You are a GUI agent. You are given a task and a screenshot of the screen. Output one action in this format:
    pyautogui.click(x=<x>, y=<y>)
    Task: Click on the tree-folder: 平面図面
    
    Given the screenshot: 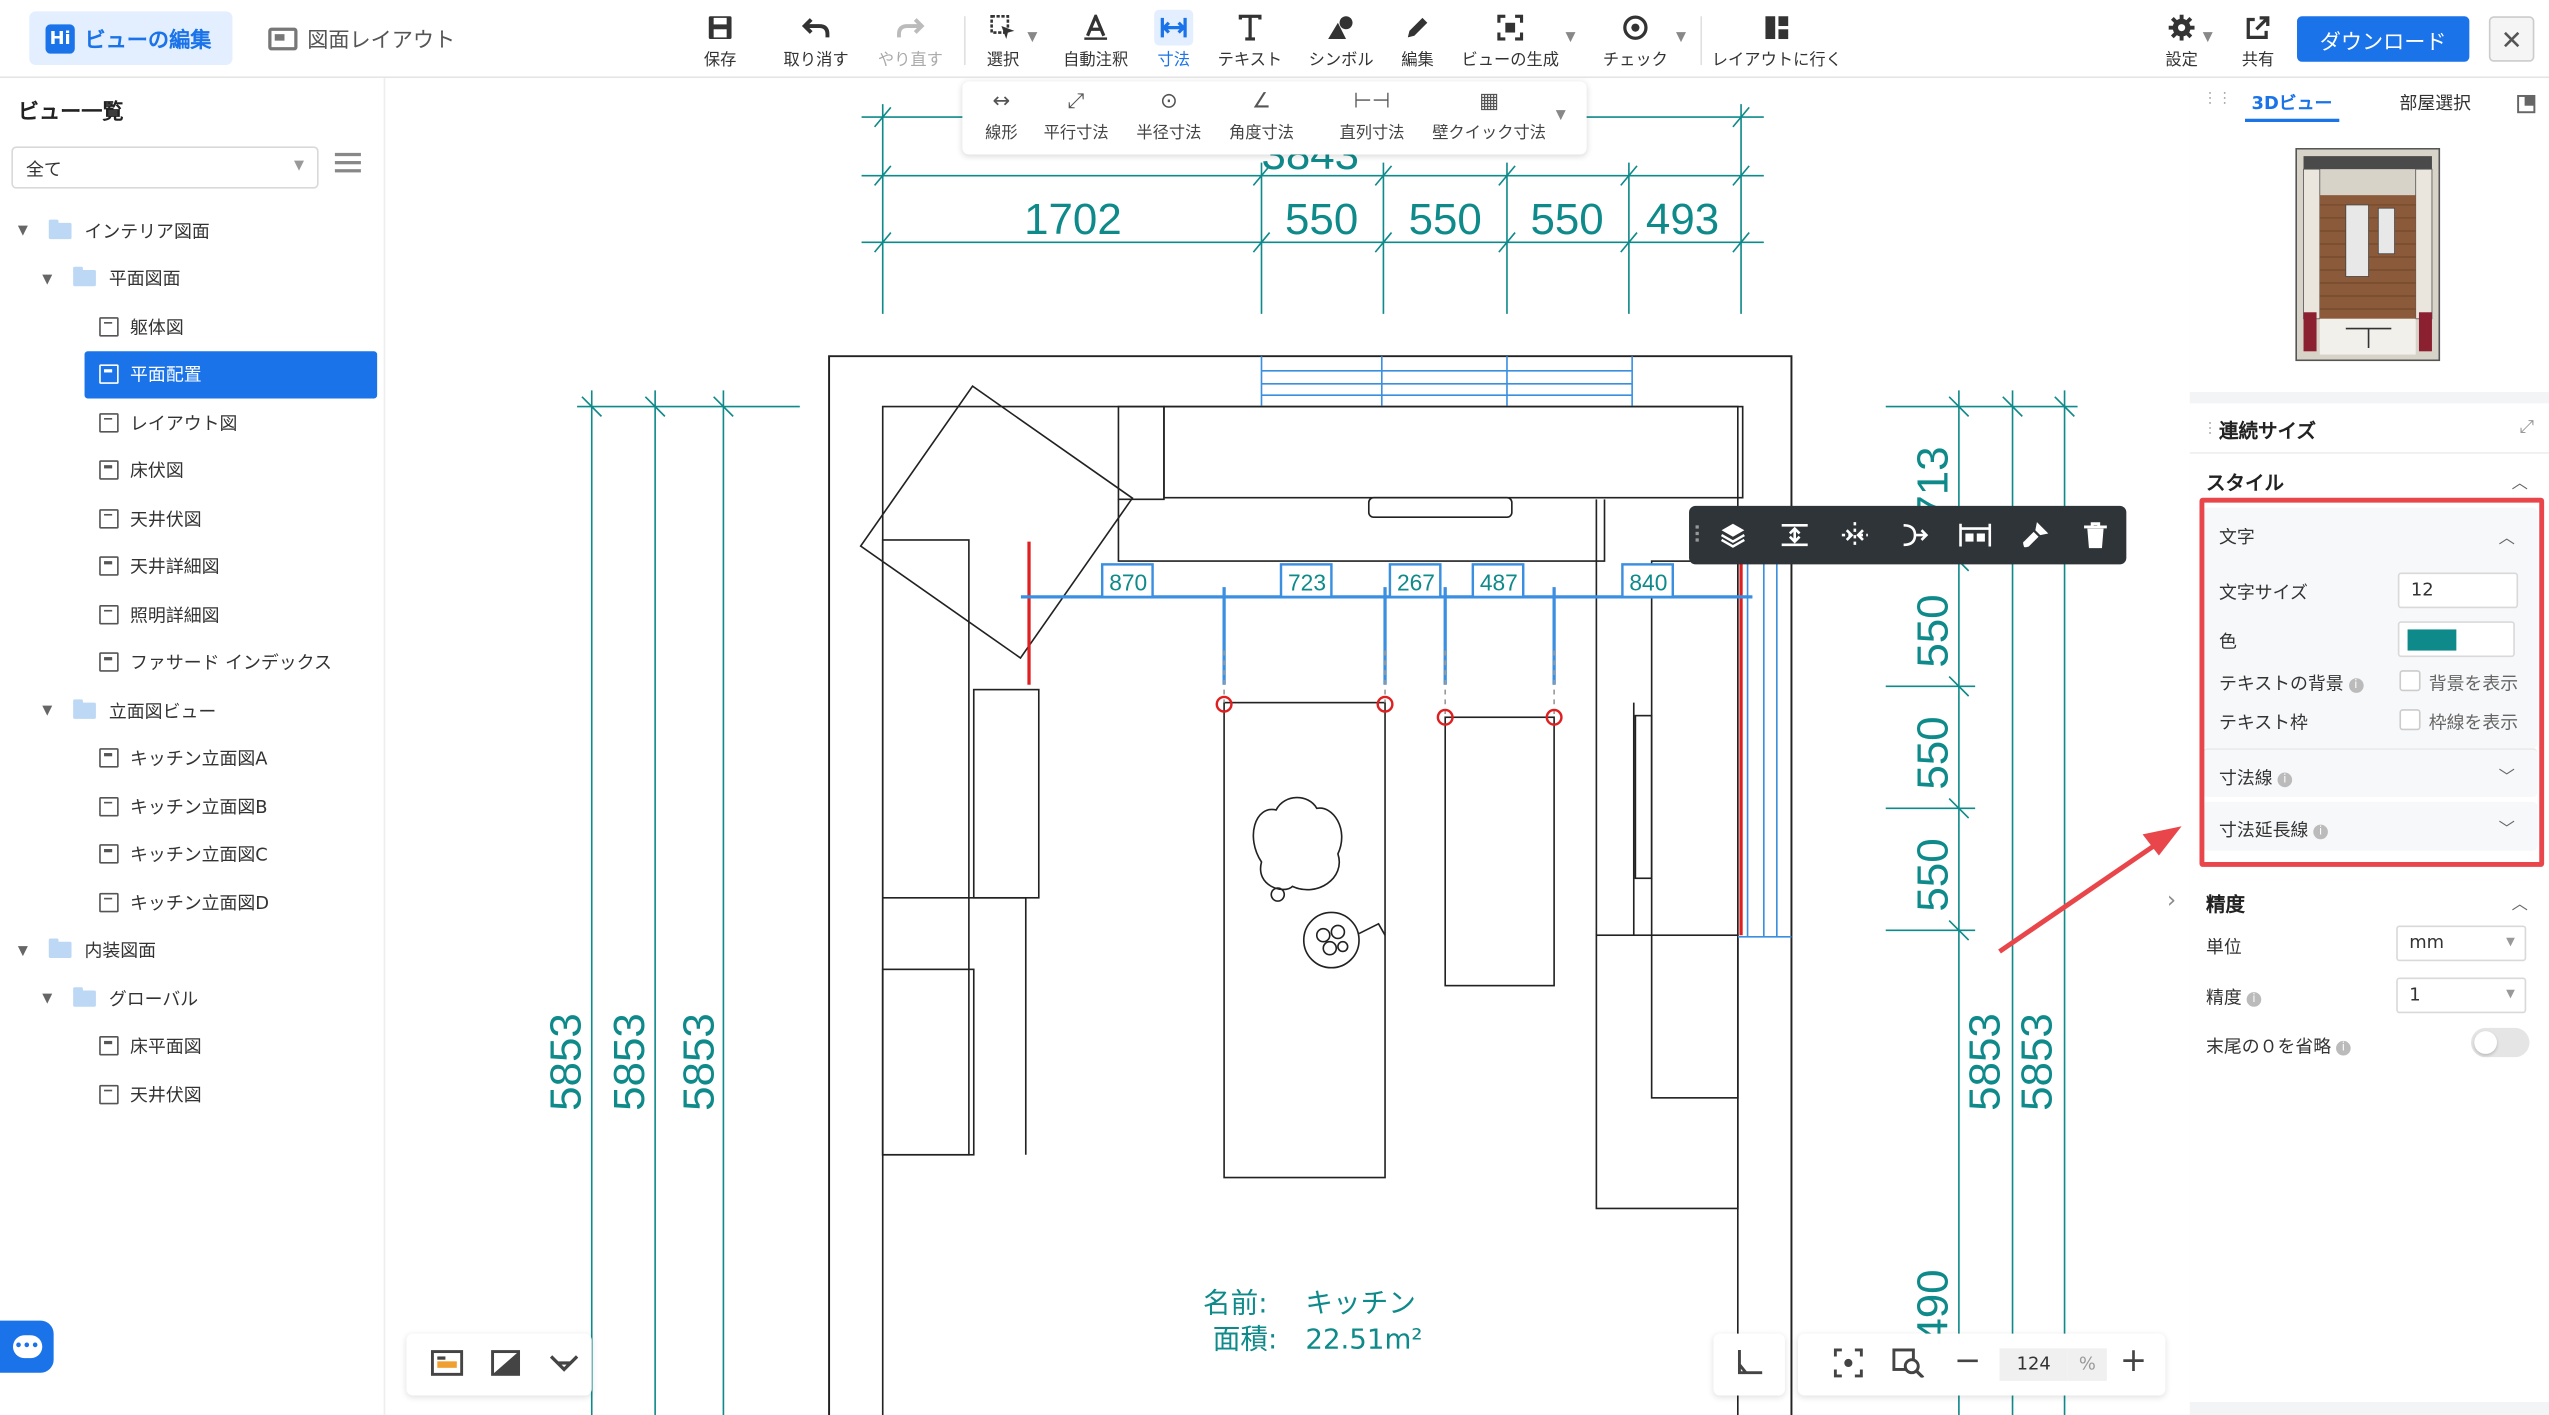 What is the action you would take?
    pyautogui.click(x=126, y=278)
    